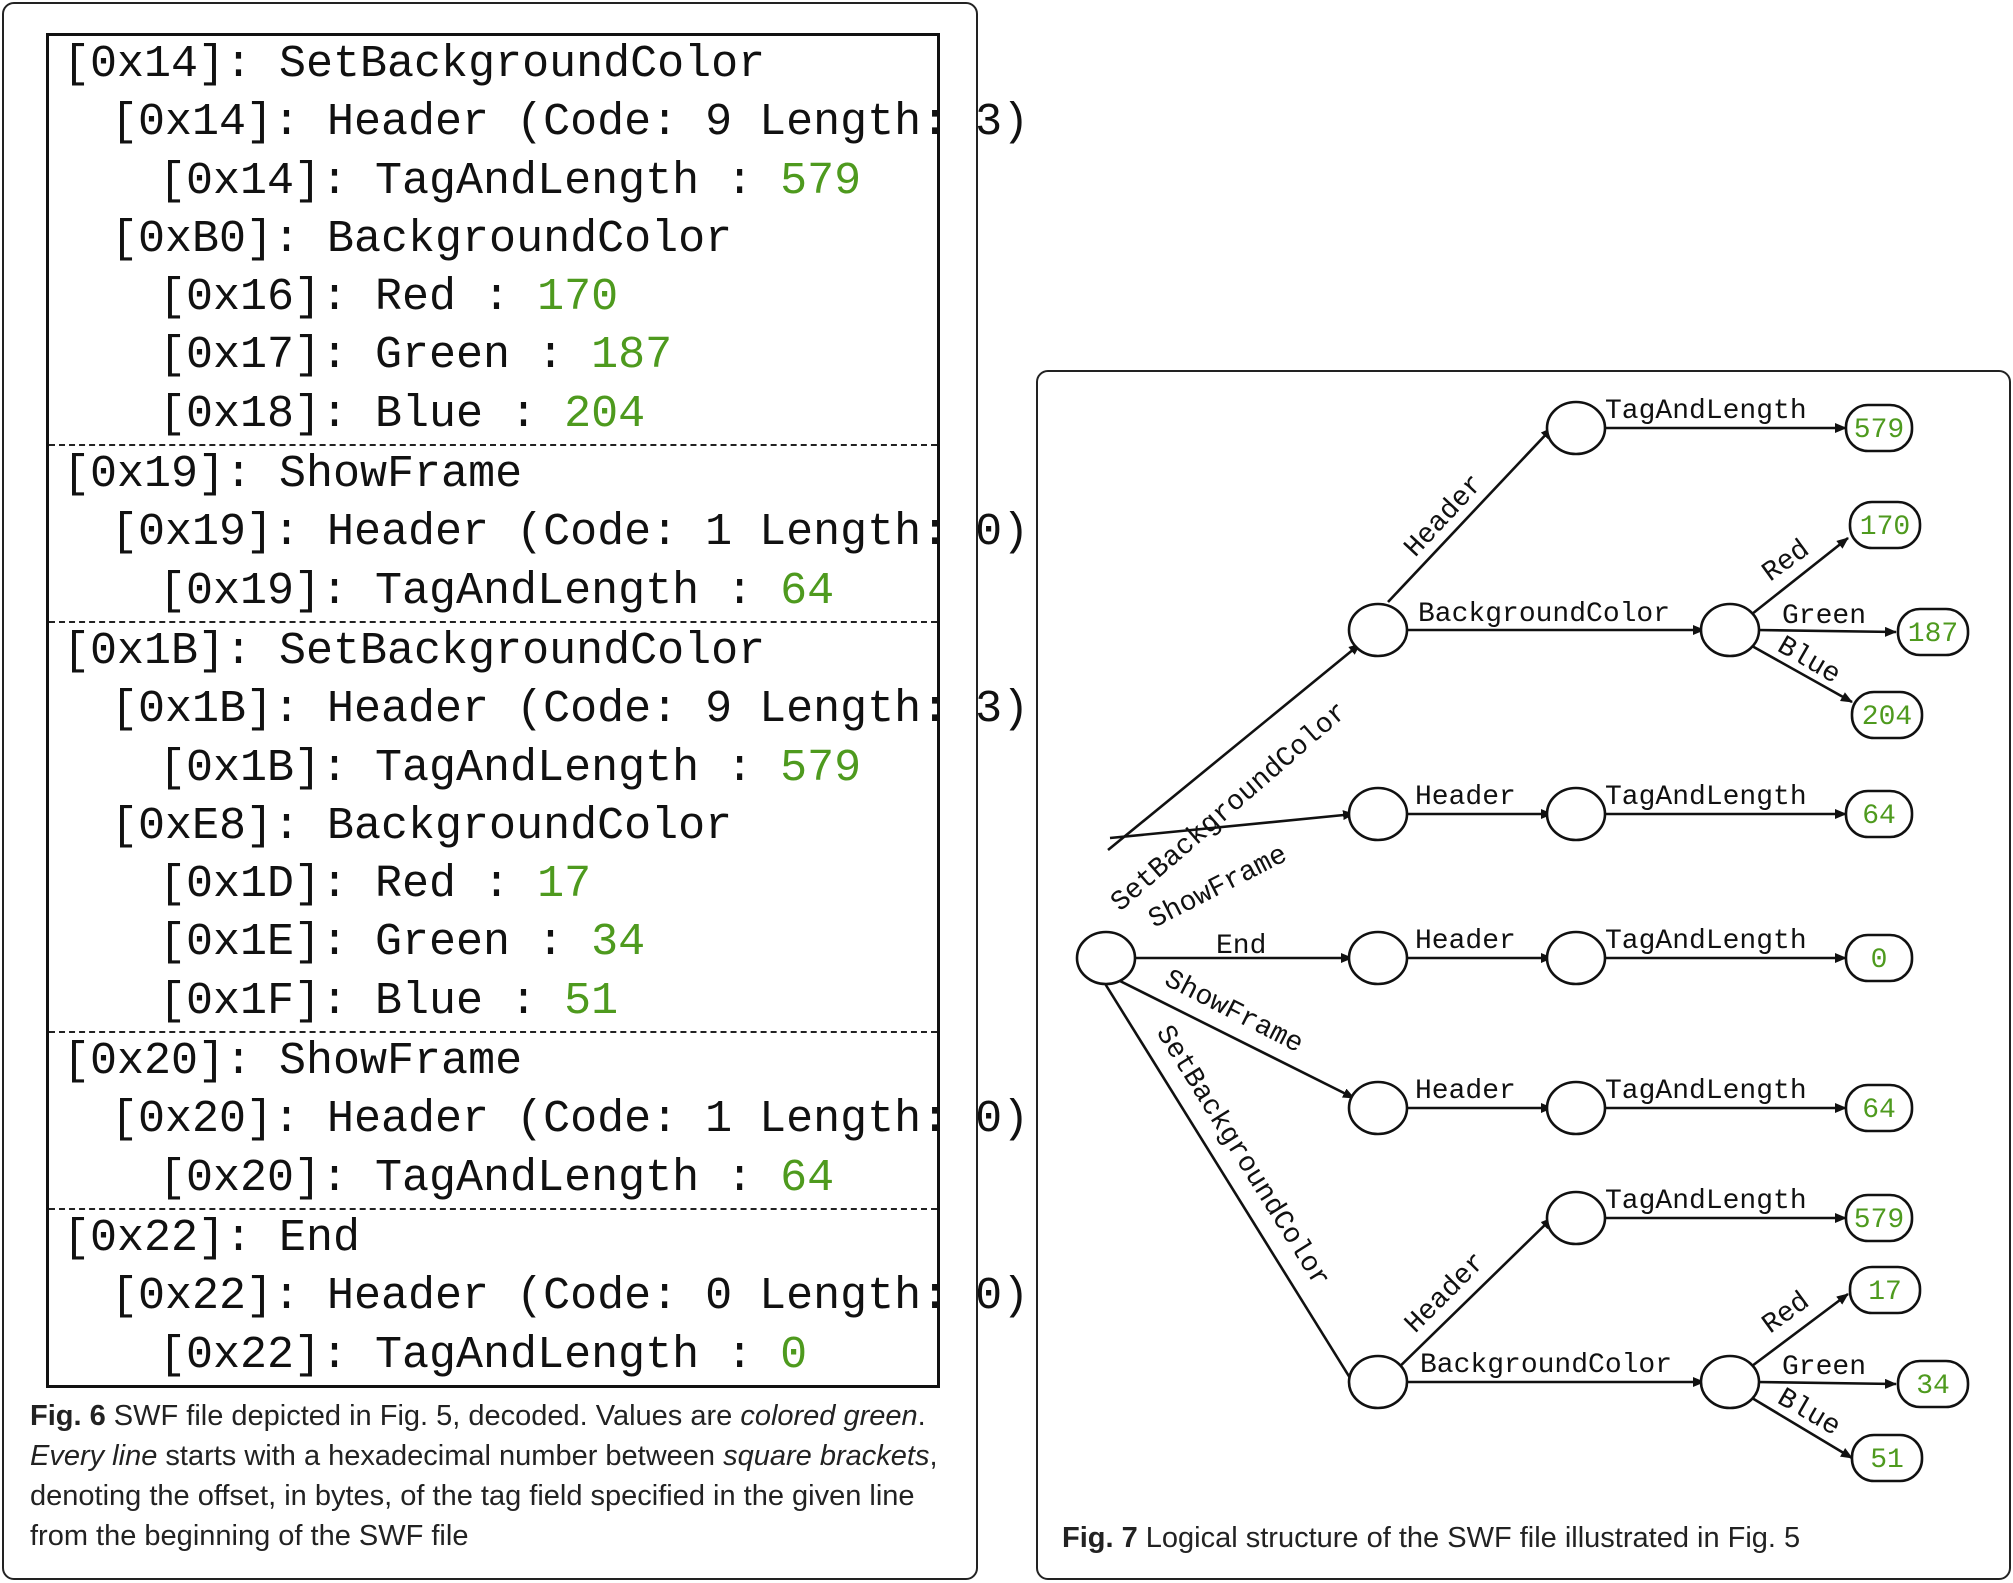 The image size is (2013, 1583). What do you see at coordinates (422, 239) in the screenshot?
I see `listing-field: [0xB0]: BackgroundColor` at bounding box center [422, 239].